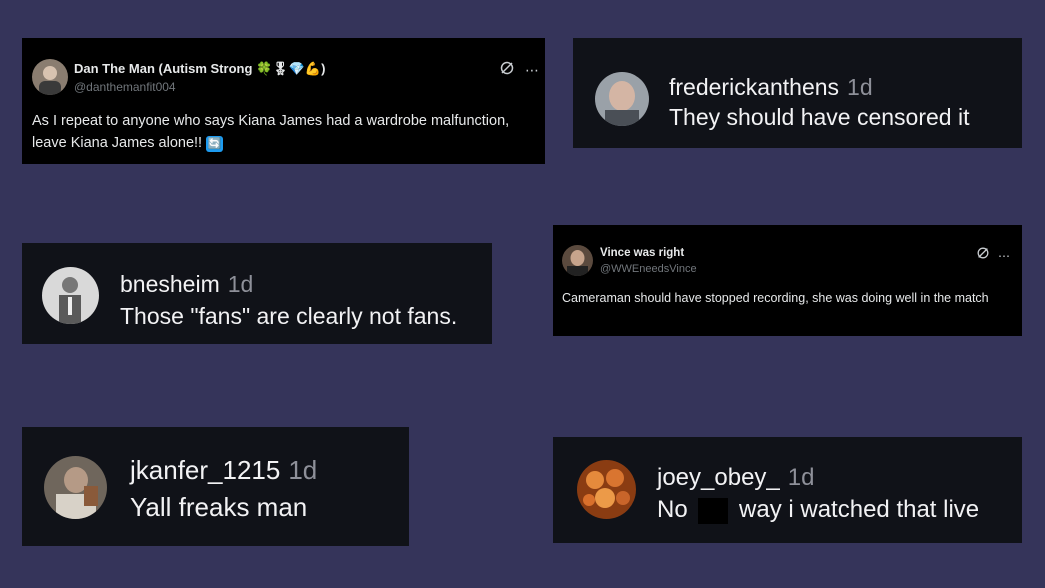 Image resolution: width=1045 pixels, height=588 pixels. What do you see at coordinates (648, 269) in the screenshot?
I see `handle: @WWEneedsVince` at bounding box center [648, 269].